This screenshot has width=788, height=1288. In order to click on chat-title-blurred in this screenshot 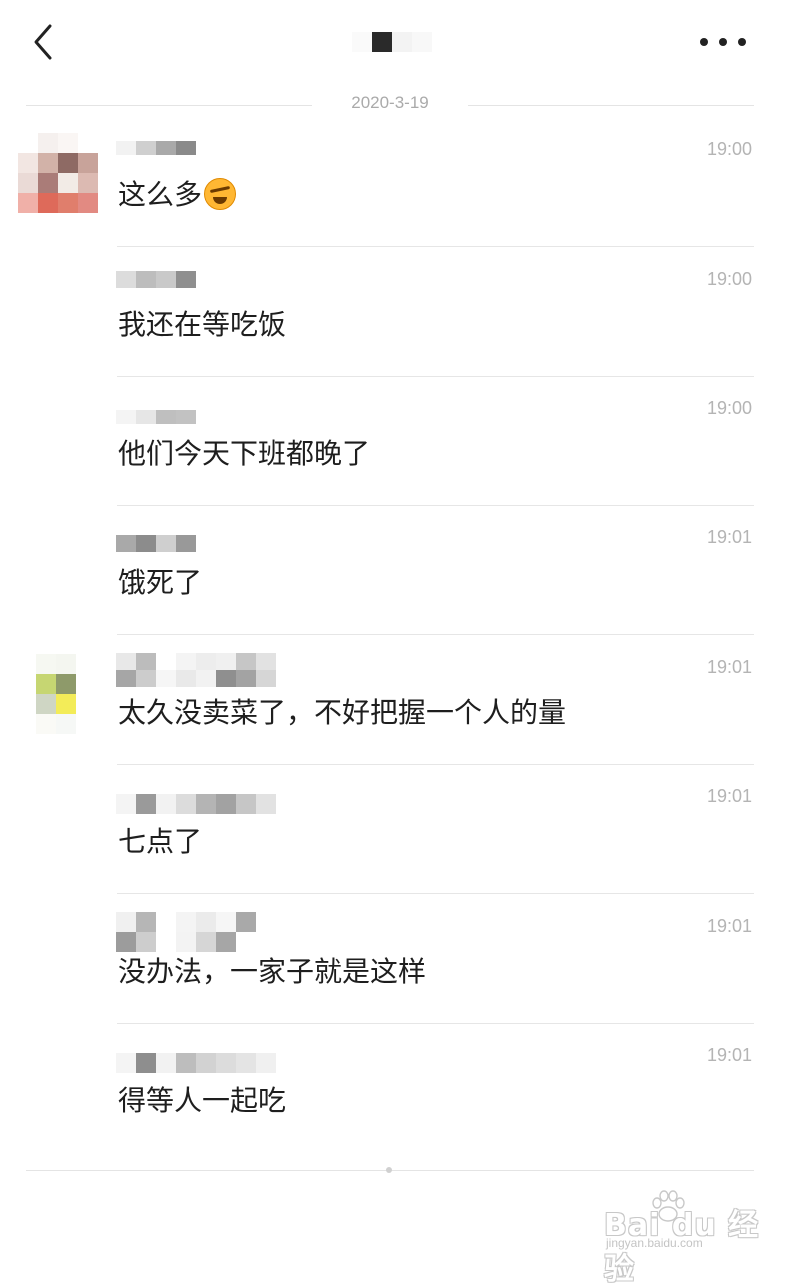, I will do `click(392, 42)`.